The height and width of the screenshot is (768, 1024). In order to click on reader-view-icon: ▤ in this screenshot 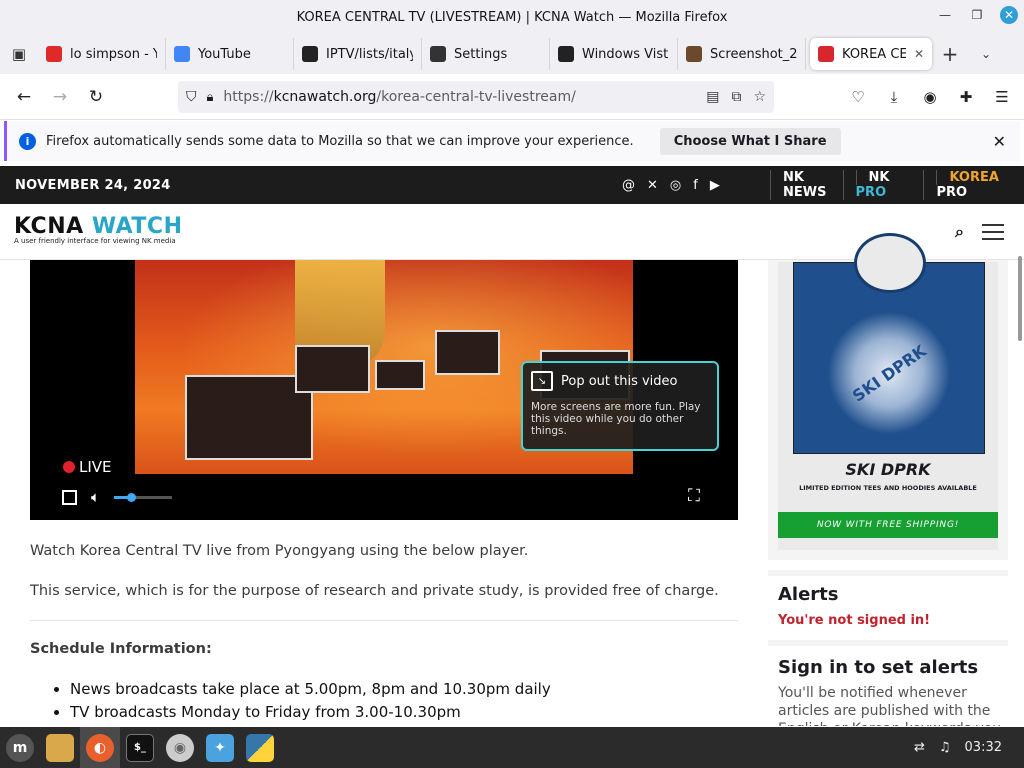, I will do `click(712, 97)`.